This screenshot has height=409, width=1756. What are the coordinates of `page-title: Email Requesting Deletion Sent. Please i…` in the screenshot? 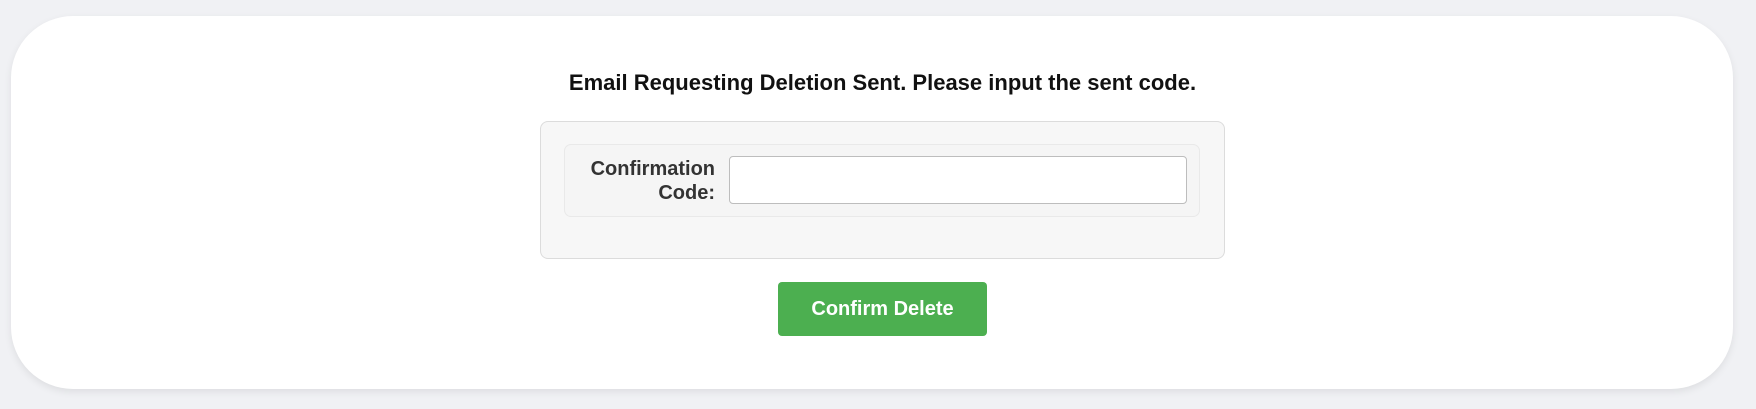 It's located at (882, 82).